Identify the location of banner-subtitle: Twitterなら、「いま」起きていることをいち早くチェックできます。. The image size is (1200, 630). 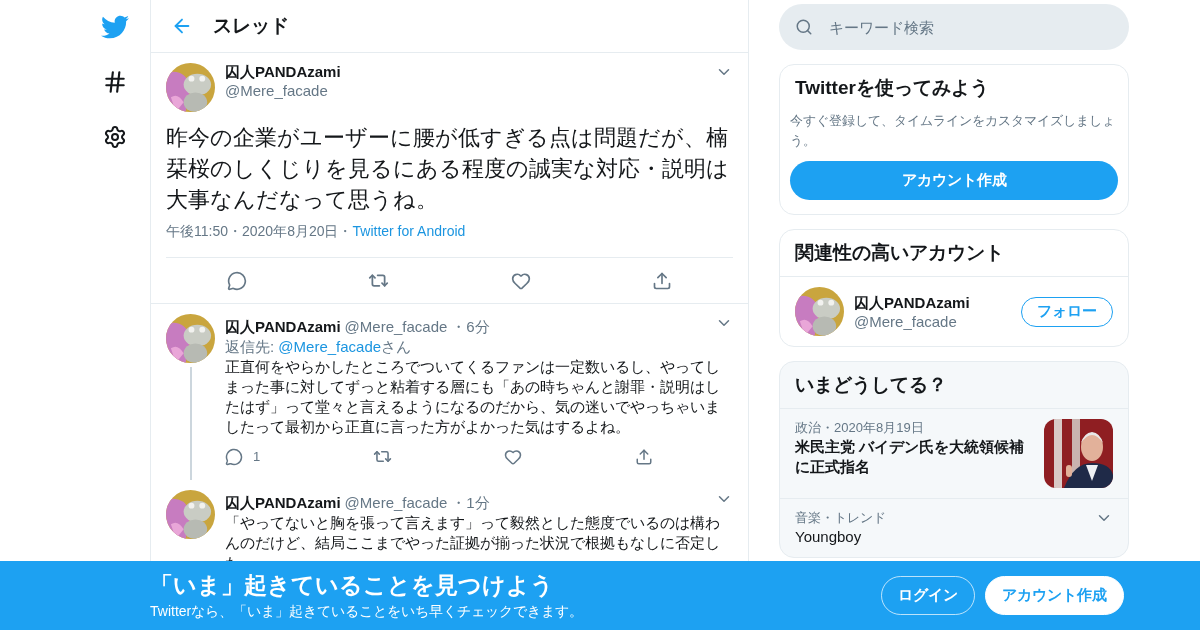
(367, 612).